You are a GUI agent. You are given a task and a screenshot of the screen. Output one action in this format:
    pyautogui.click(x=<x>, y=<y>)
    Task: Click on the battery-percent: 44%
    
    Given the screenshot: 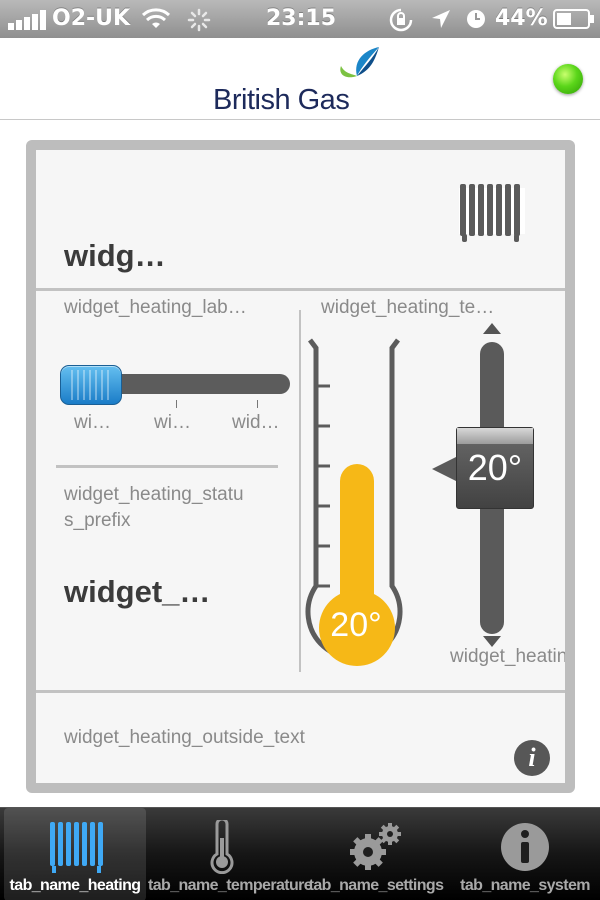 What is the action you would take?
    pyautogui.click(x=521, y=18)
    